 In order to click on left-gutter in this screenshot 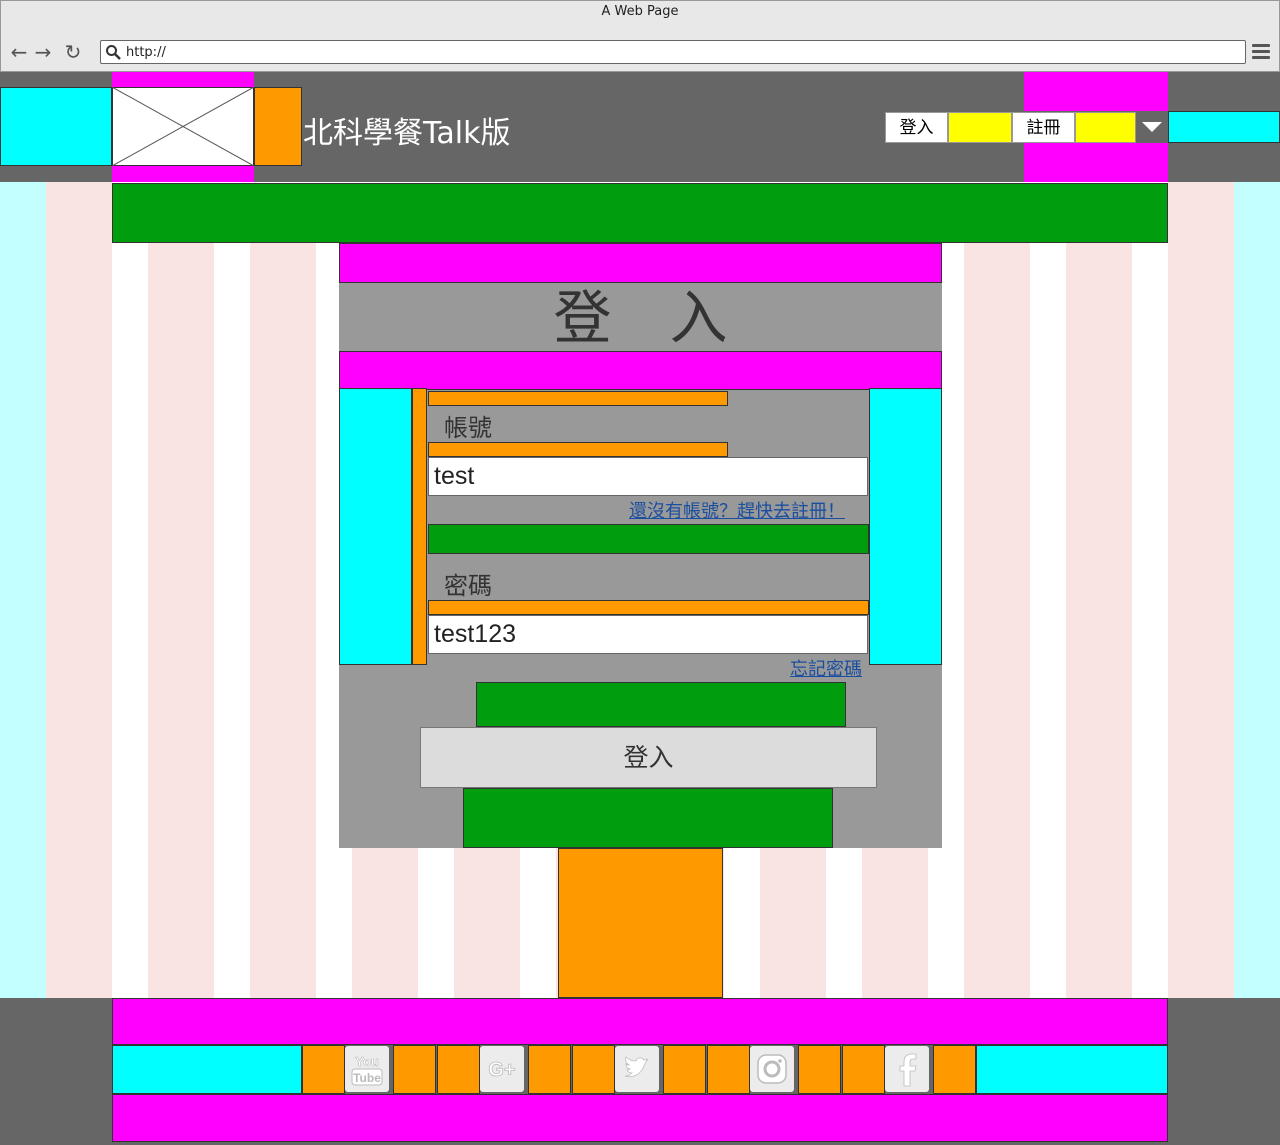, I will do `click(23, 590)`.